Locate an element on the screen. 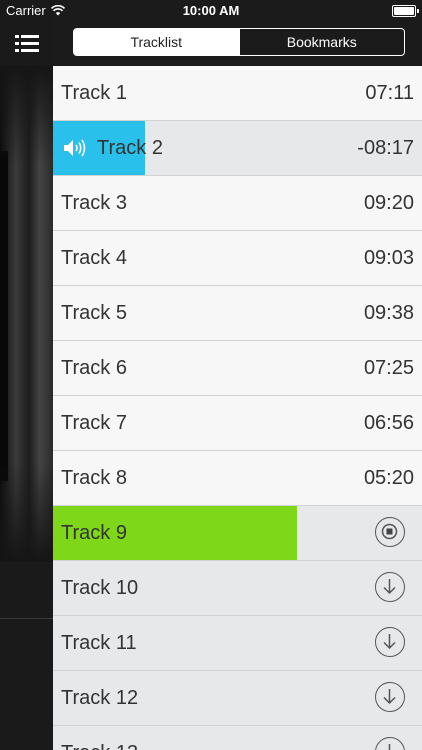 The image size is (422, 750). track-name: Track 9 is located at coordinates (94, 533).